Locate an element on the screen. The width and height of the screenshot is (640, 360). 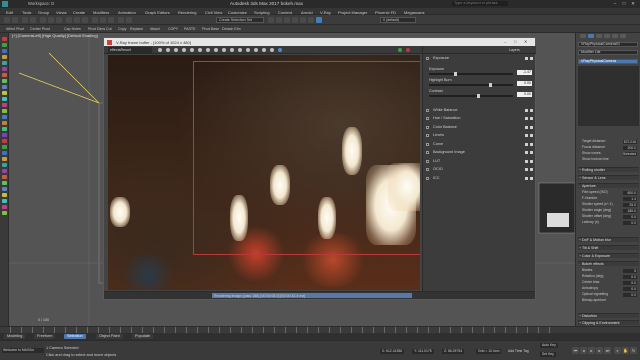
highlight-burn-value: 0.00 is located at coordinates (524, 83).